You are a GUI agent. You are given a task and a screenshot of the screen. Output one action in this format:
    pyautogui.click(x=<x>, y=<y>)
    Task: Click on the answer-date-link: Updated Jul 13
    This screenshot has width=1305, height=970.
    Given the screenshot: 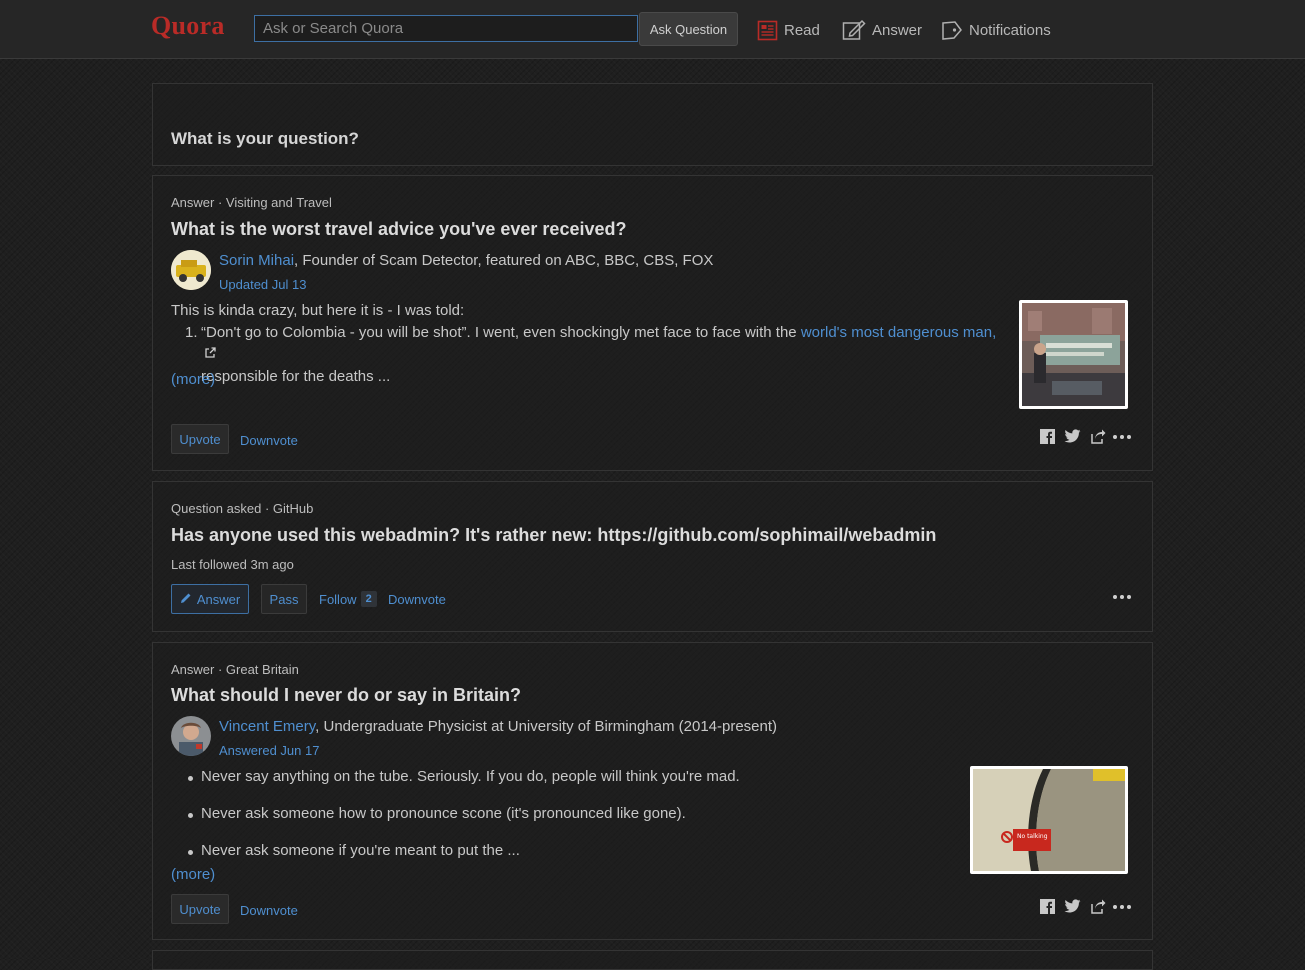 What is the action you would take?
    pyautogui.click(x=262, y=284)
    